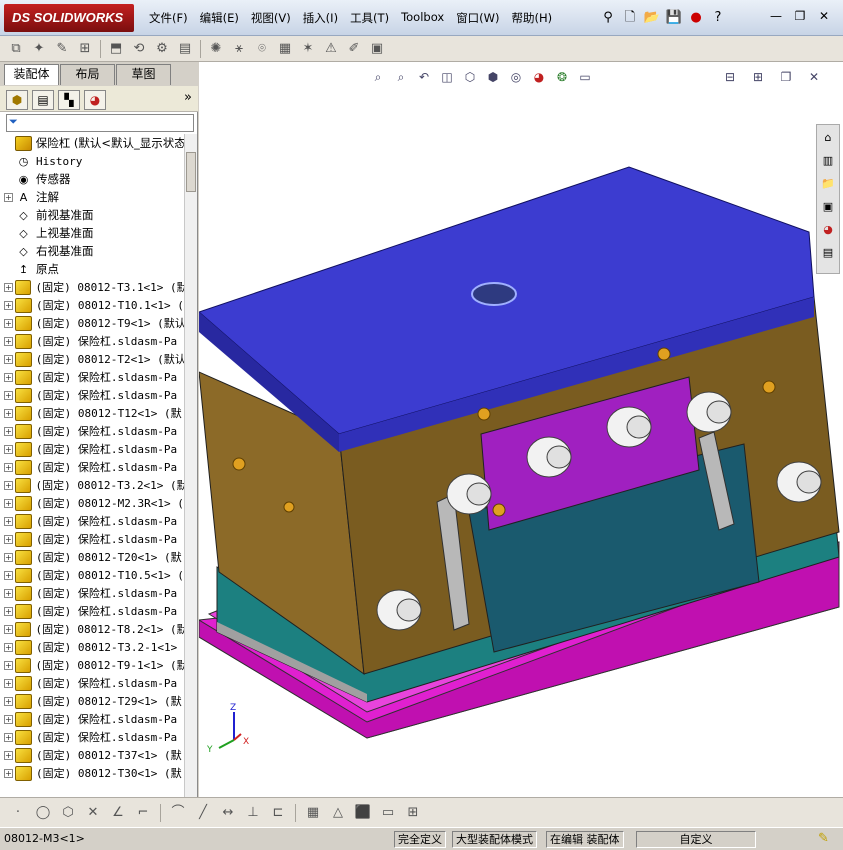 This screenshot has width=843, height=850. What do you see at coordinates (828, 230) in the screenshot?
I see `appearances-icon: ◕` at bounding box center [828, 230].